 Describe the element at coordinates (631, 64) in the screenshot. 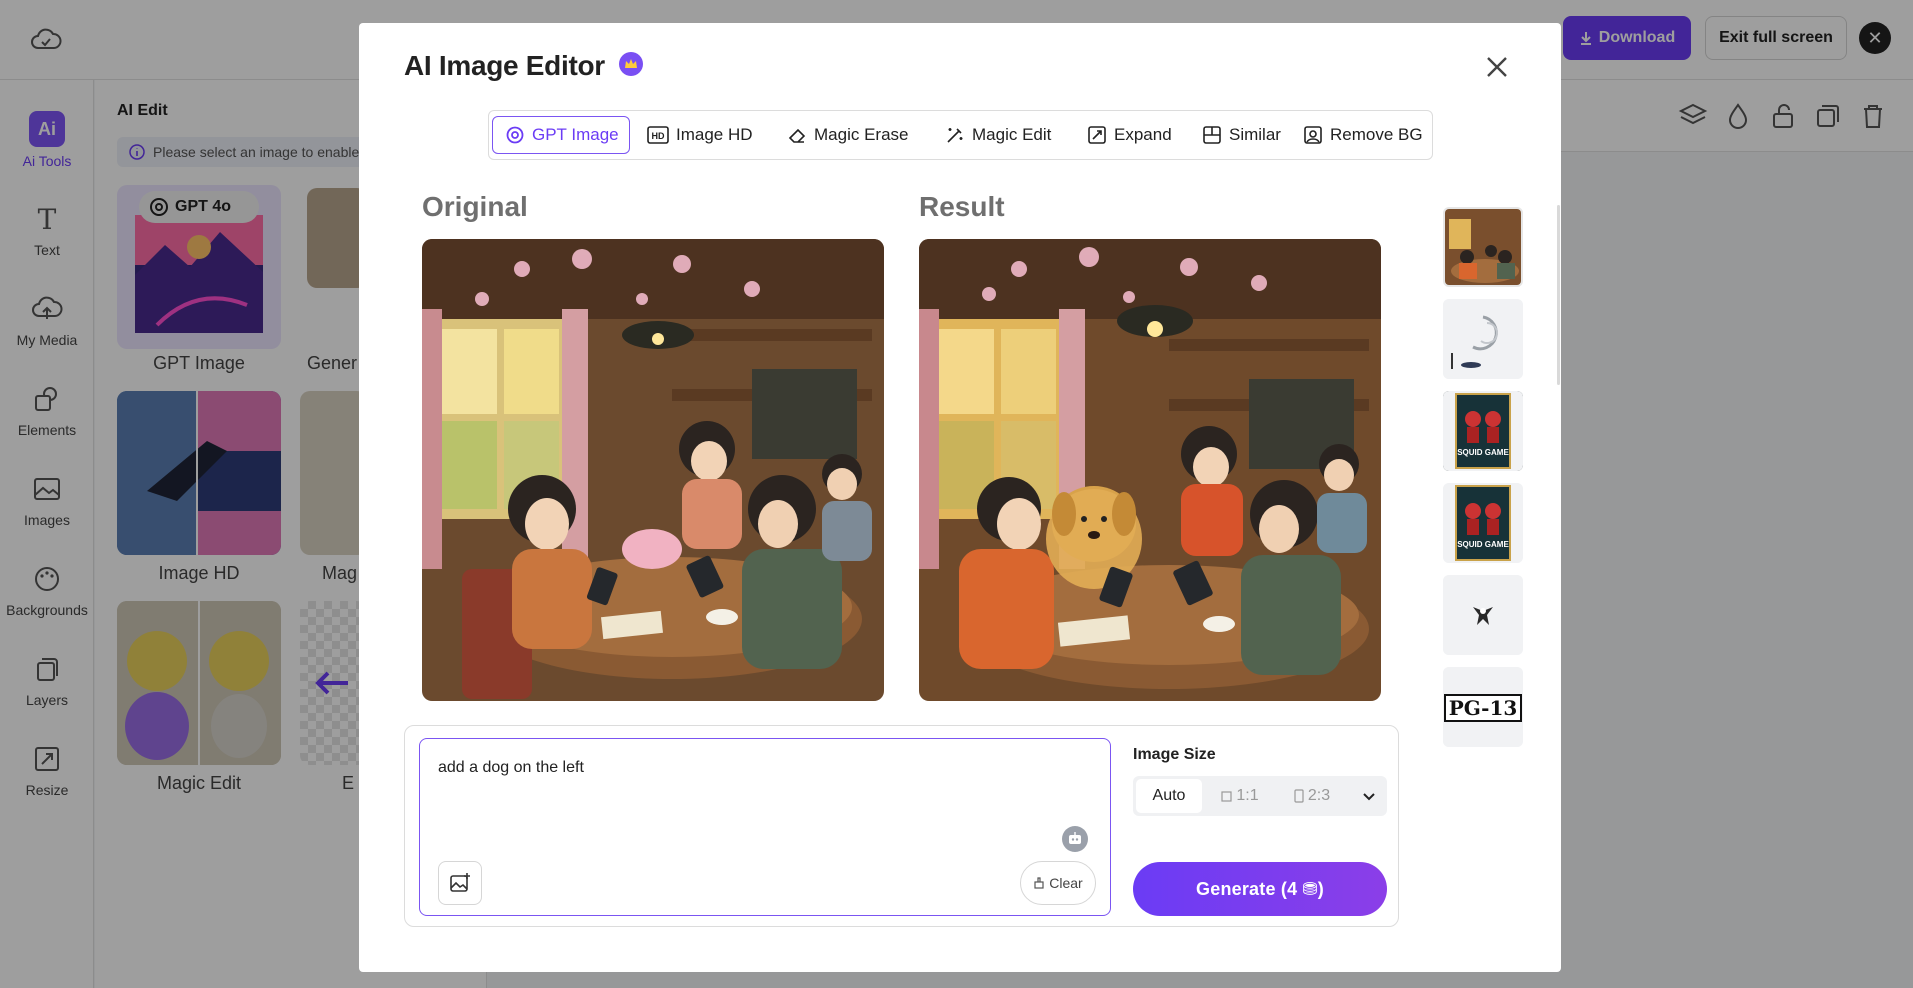

I see `crown-icon` at that location.